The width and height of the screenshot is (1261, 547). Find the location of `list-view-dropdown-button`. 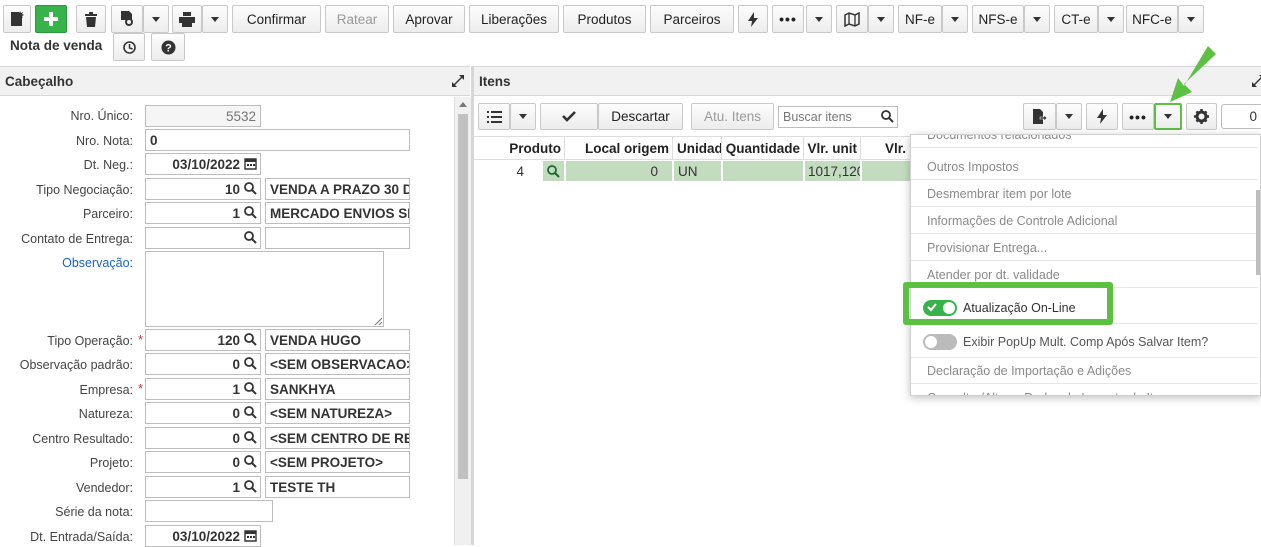

list-view-dropdown-button is located at coordinates (523, 116).